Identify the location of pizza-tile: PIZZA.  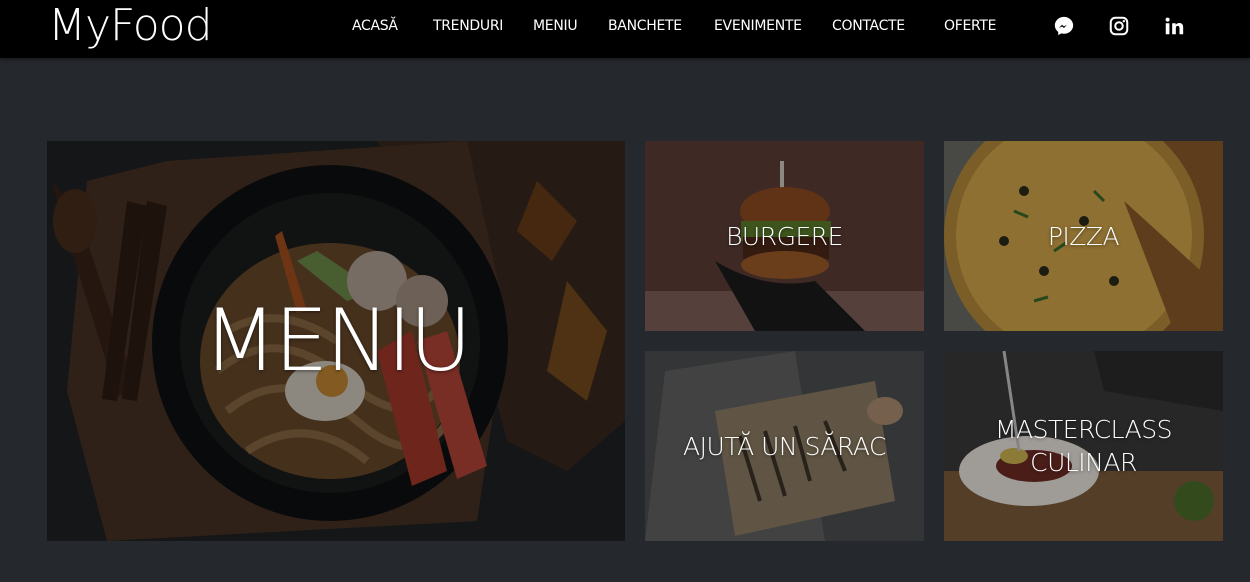
(1083, 236).